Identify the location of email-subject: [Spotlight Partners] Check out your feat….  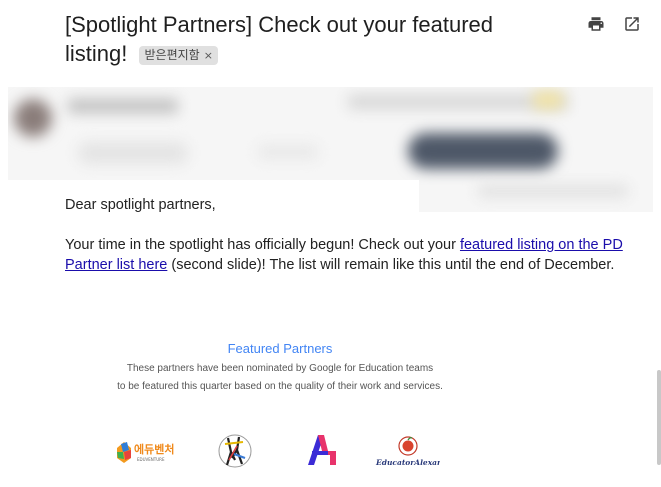
(300, 39).